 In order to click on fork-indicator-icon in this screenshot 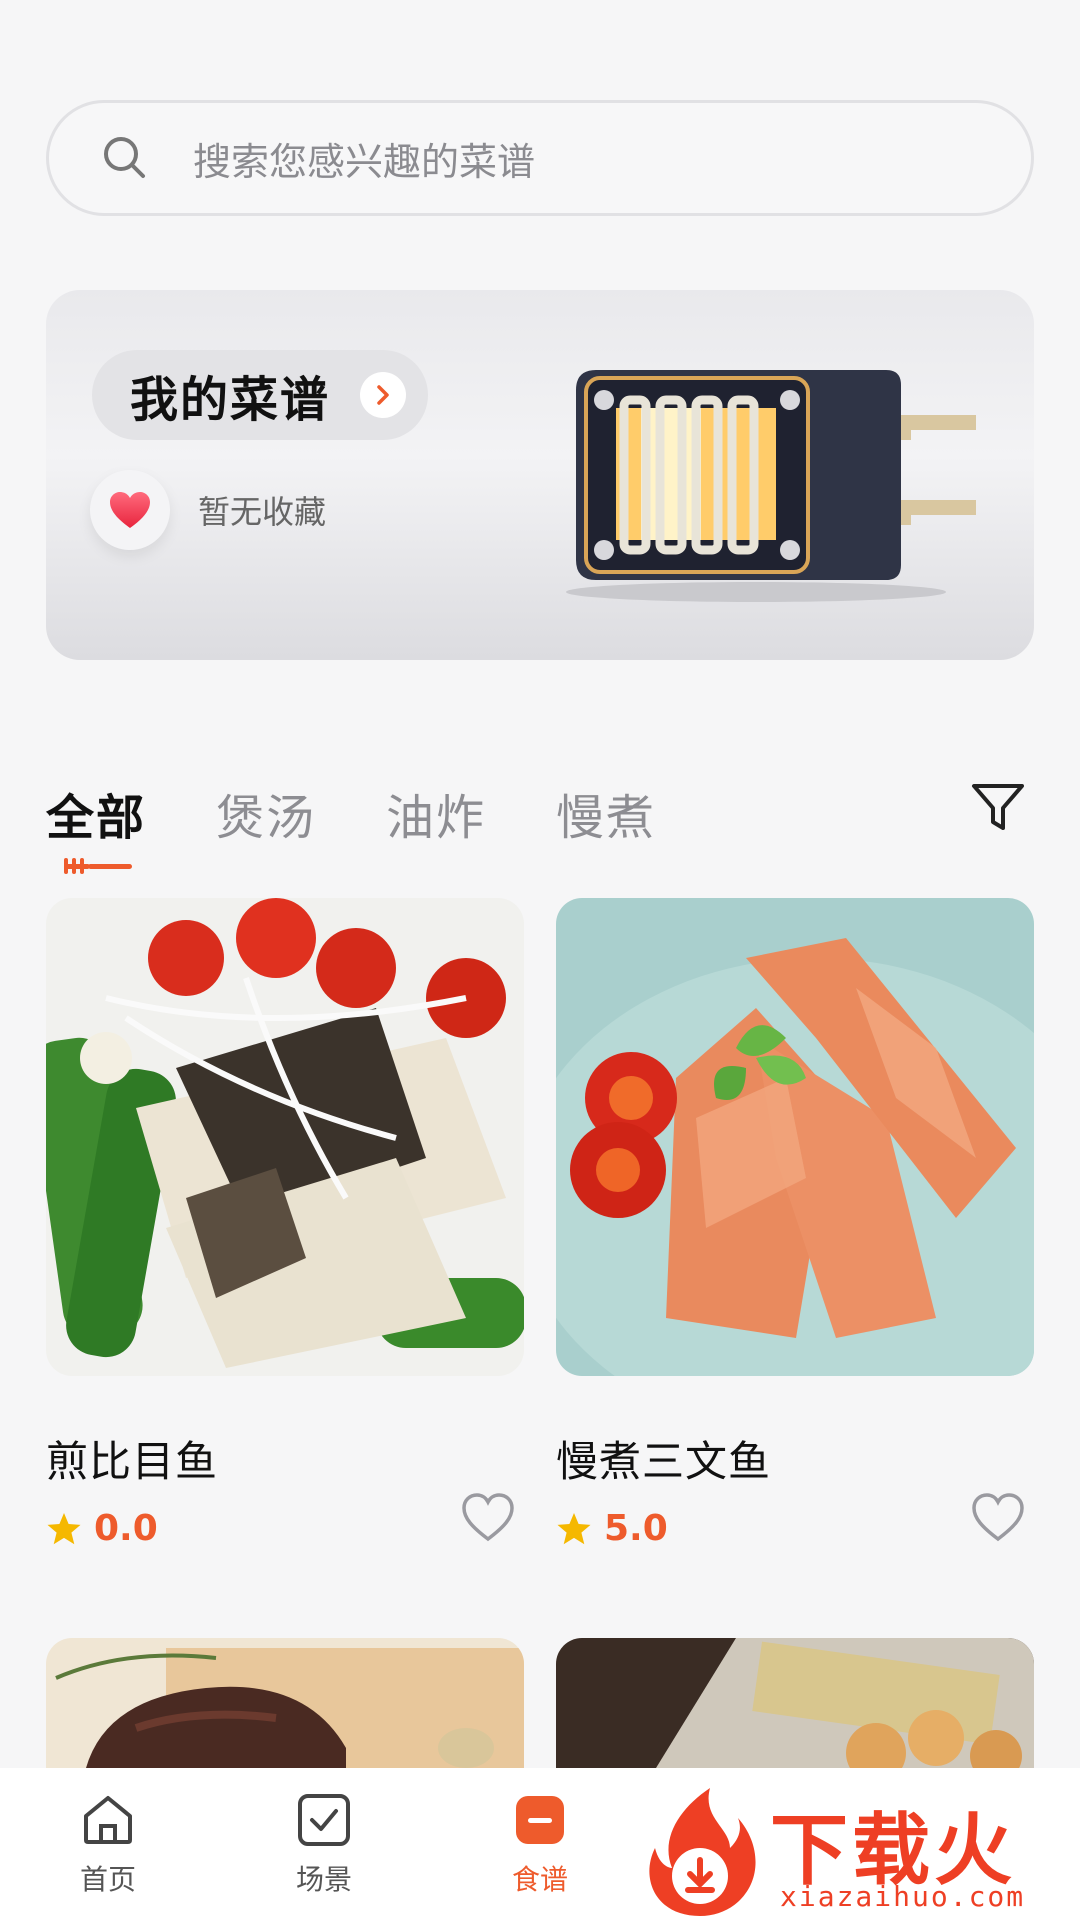, I will do `click(98, 866)`.